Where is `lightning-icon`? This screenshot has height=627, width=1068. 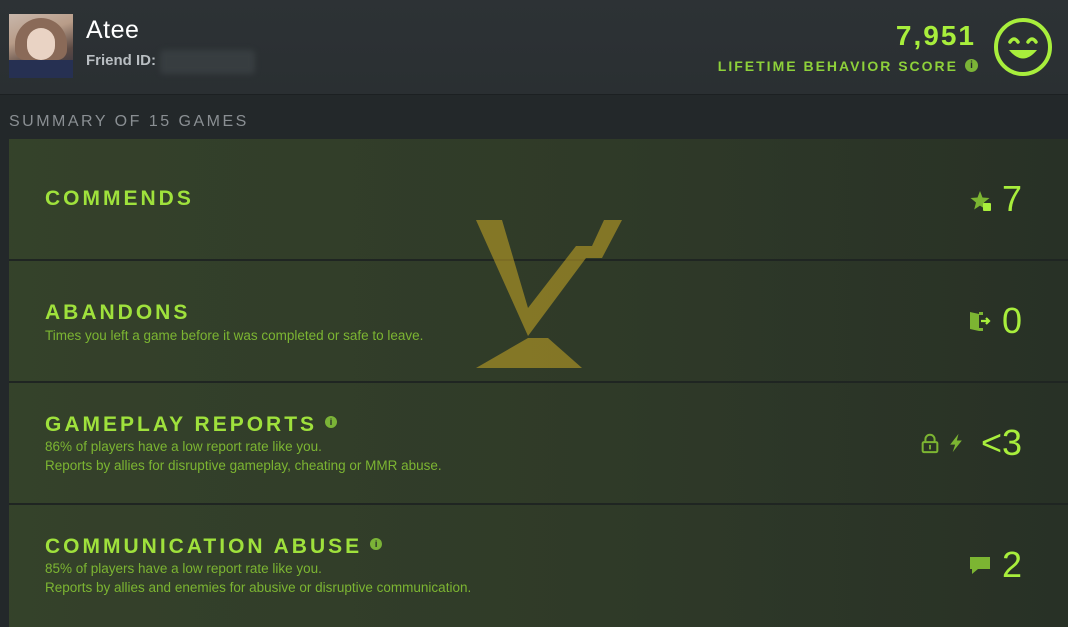 lightning-icon is located at coordinates (956, 443).